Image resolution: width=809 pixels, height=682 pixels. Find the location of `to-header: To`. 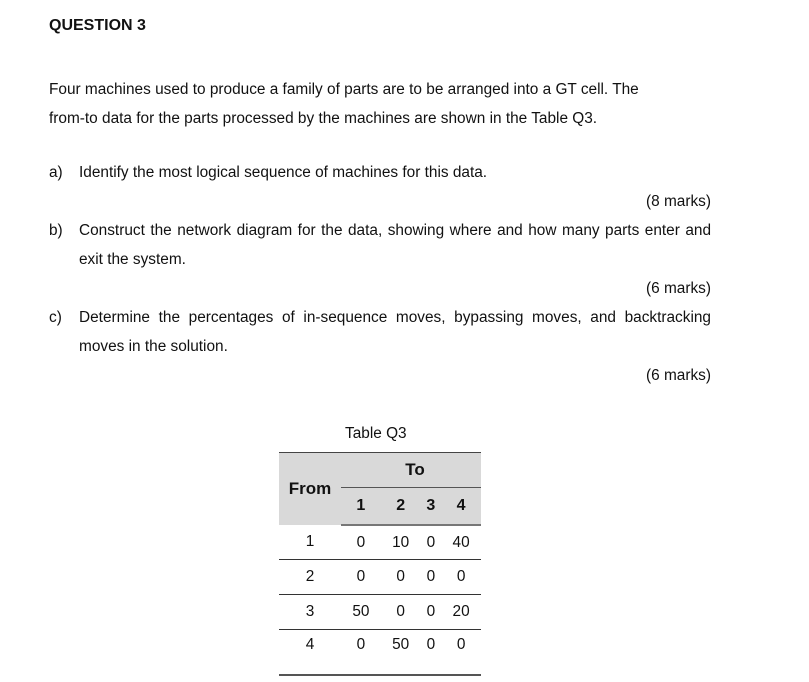

to-header: To is located at coordinates (411, 470).